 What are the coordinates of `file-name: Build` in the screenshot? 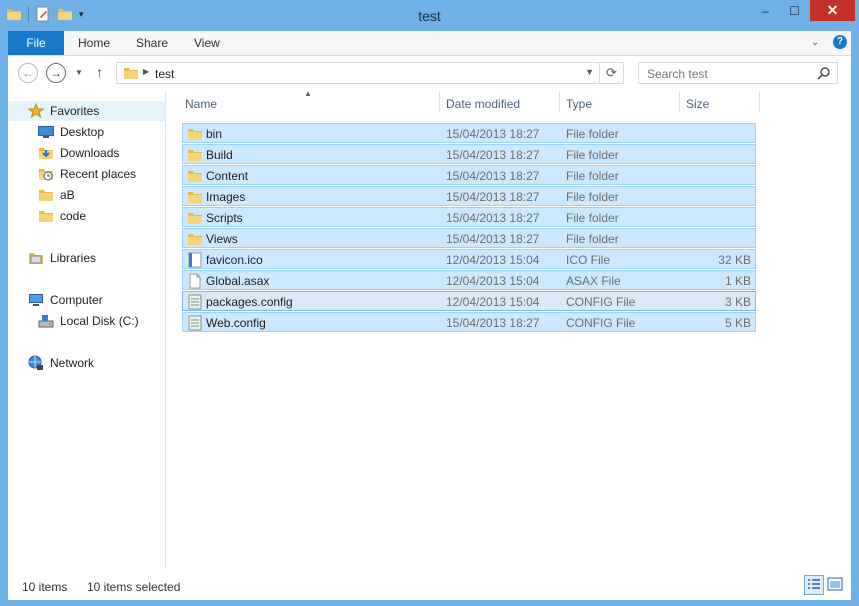 It's located at (219, 155).